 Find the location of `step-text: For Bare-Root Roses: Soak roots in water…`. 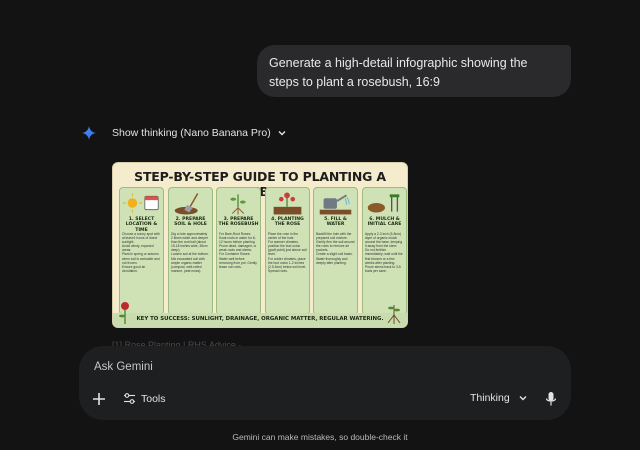

step-text: For Bare-Root Roses: Soak roots in water… is located at coordinates (238, 250).